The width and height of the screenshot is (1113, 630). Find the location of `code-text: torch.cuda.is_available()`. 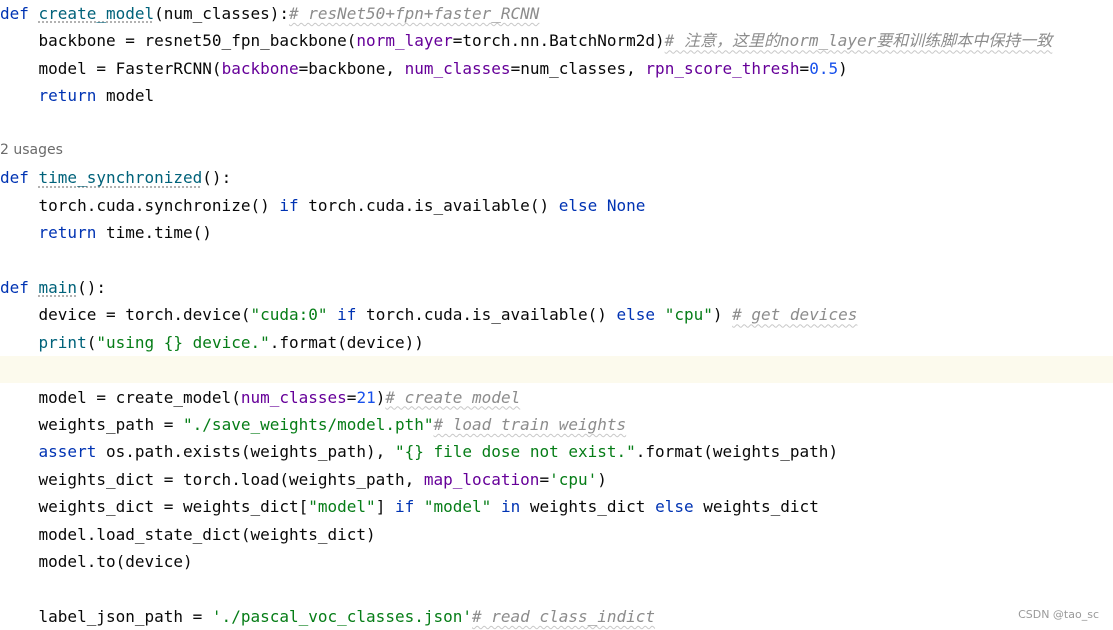

code-text: torch.cuda.is_available() is located at coordinates (428, 205).